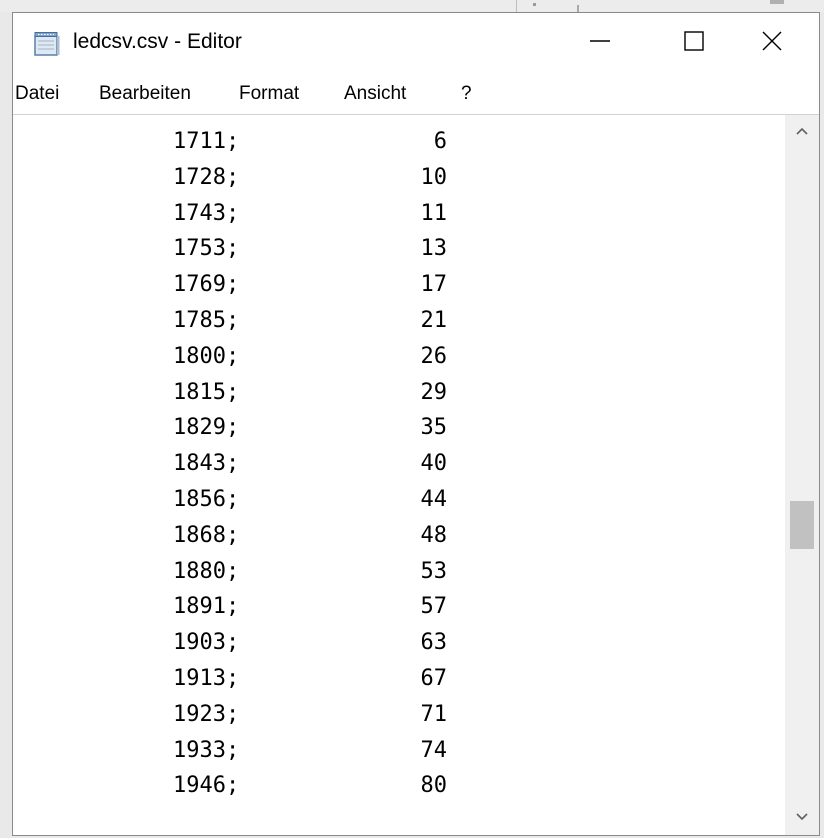 The height and width of the screenshot is (838, 824). What do you see at coordinates (393, 752) in the screenshot?
I see `text-line: 1933; 74` at bounding box center [393, 752].